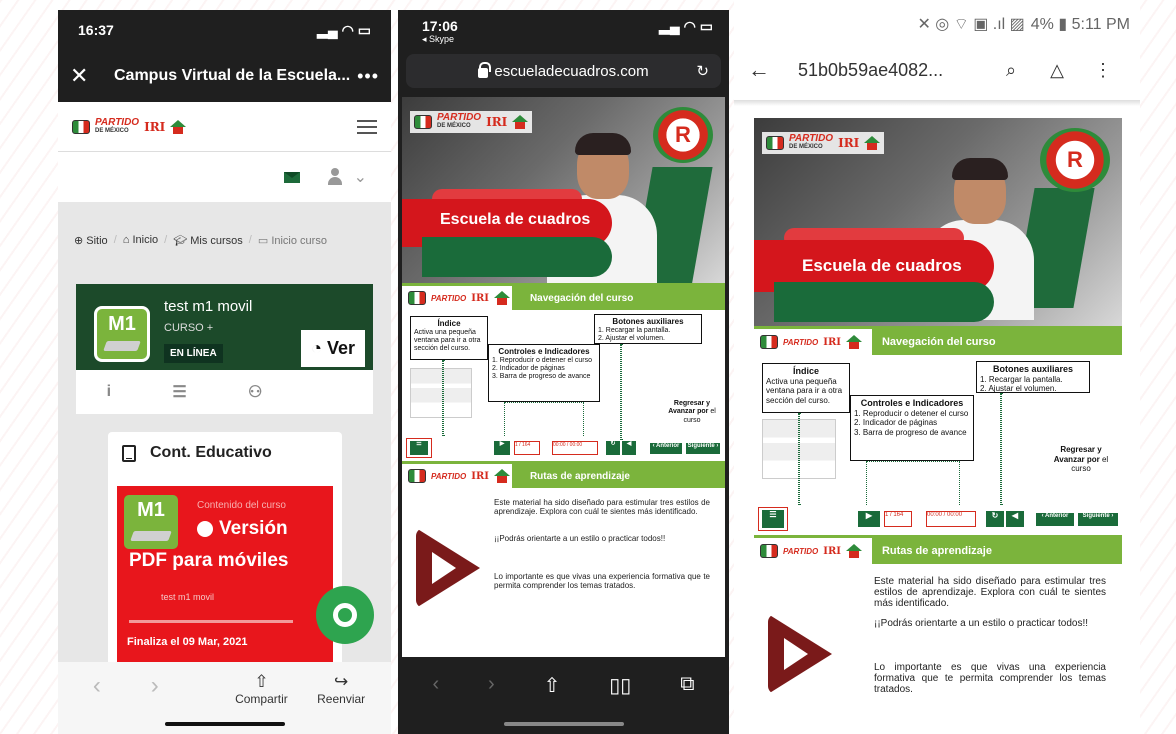  What do you see at coordinates (702, 71) in the screenshot?
I see `reload-icon: ↻` at bounding box center [702, 71].